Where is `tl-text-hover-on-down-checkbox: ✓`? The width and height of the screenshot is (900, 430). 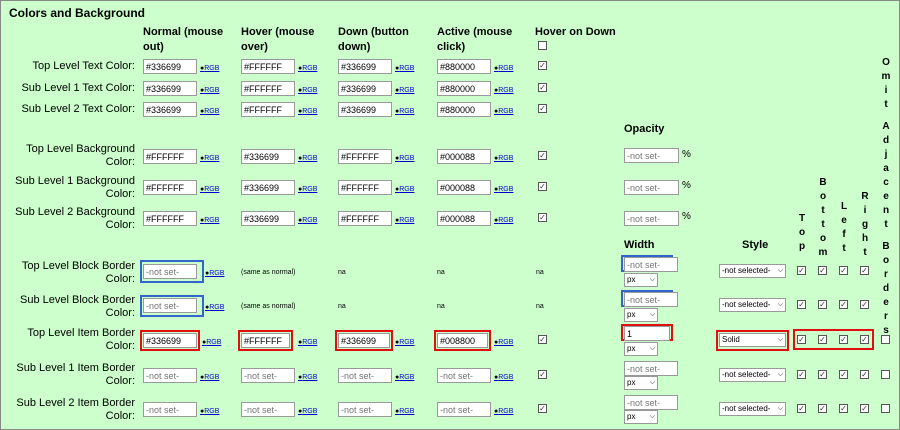
tl-text-hover-on-down-checkbox: ✓ is located at coordinates (542, 65).